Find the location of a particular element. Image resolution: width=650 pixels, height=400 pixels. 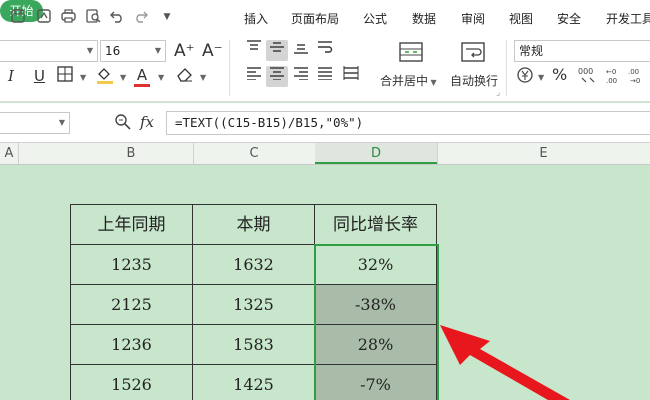

paint-bucket-icon is located at coordinates (105, 76).